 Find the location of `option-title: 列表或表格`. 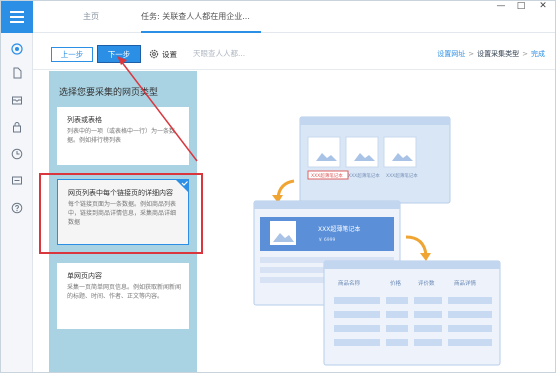

option-title: 列表或表格 is located at coordinates (84, 120).